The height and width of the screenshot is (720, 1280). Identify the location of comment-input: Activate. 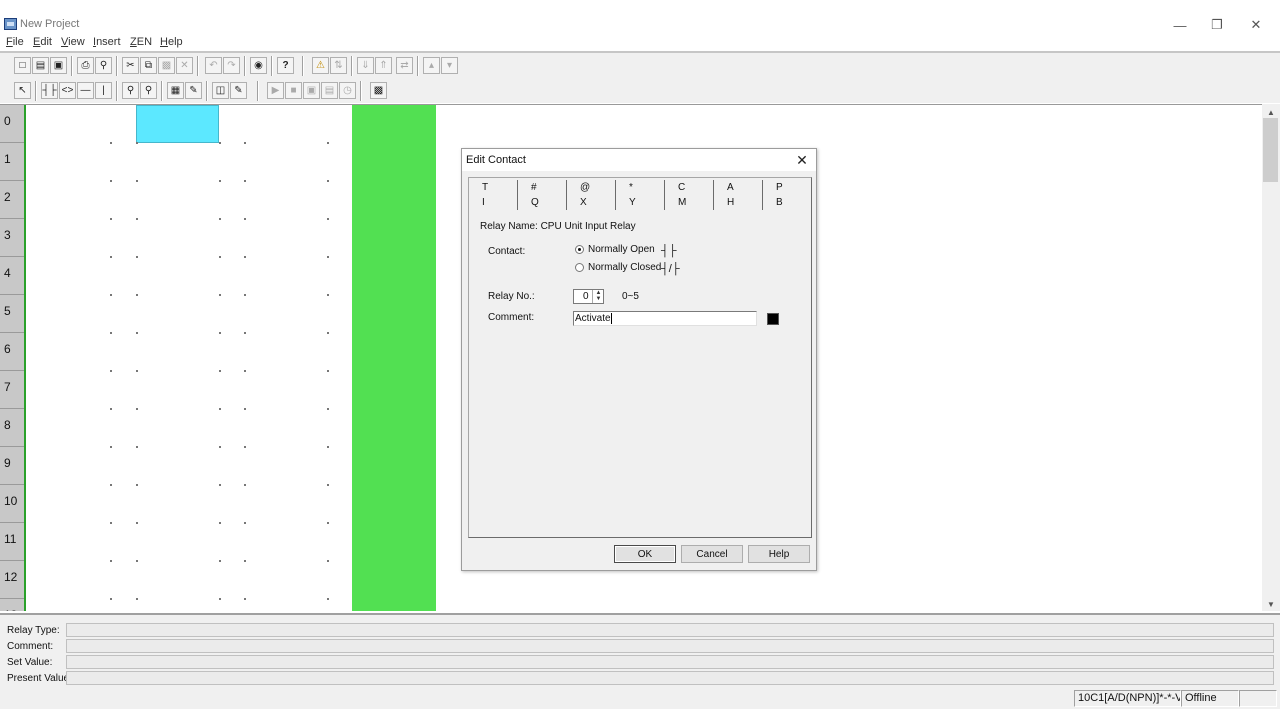
(665, 318).